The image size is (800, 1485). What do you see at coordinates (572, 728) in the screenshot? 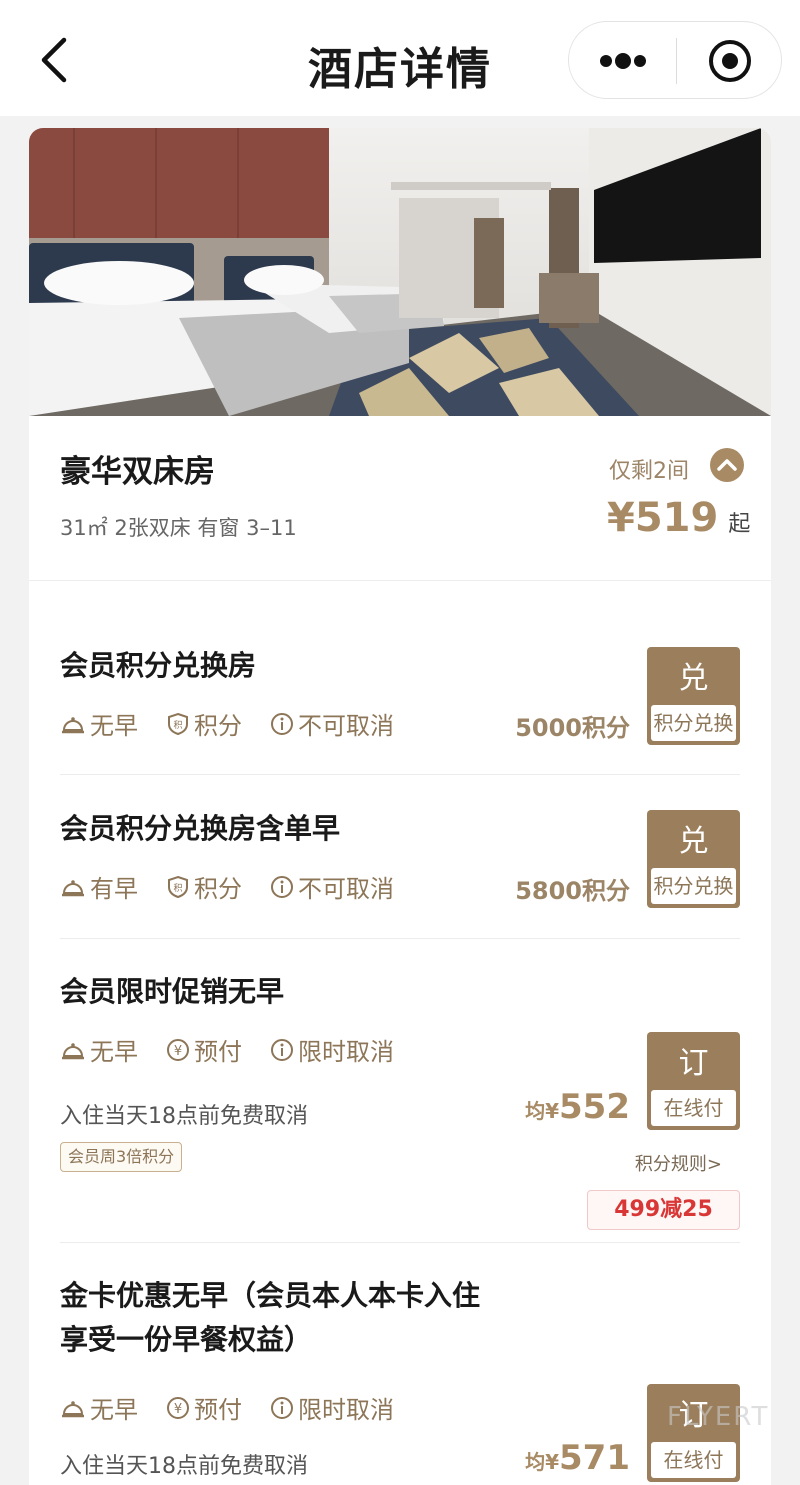
I see `points-price: 5000积分` at bounding box center [572, 728].